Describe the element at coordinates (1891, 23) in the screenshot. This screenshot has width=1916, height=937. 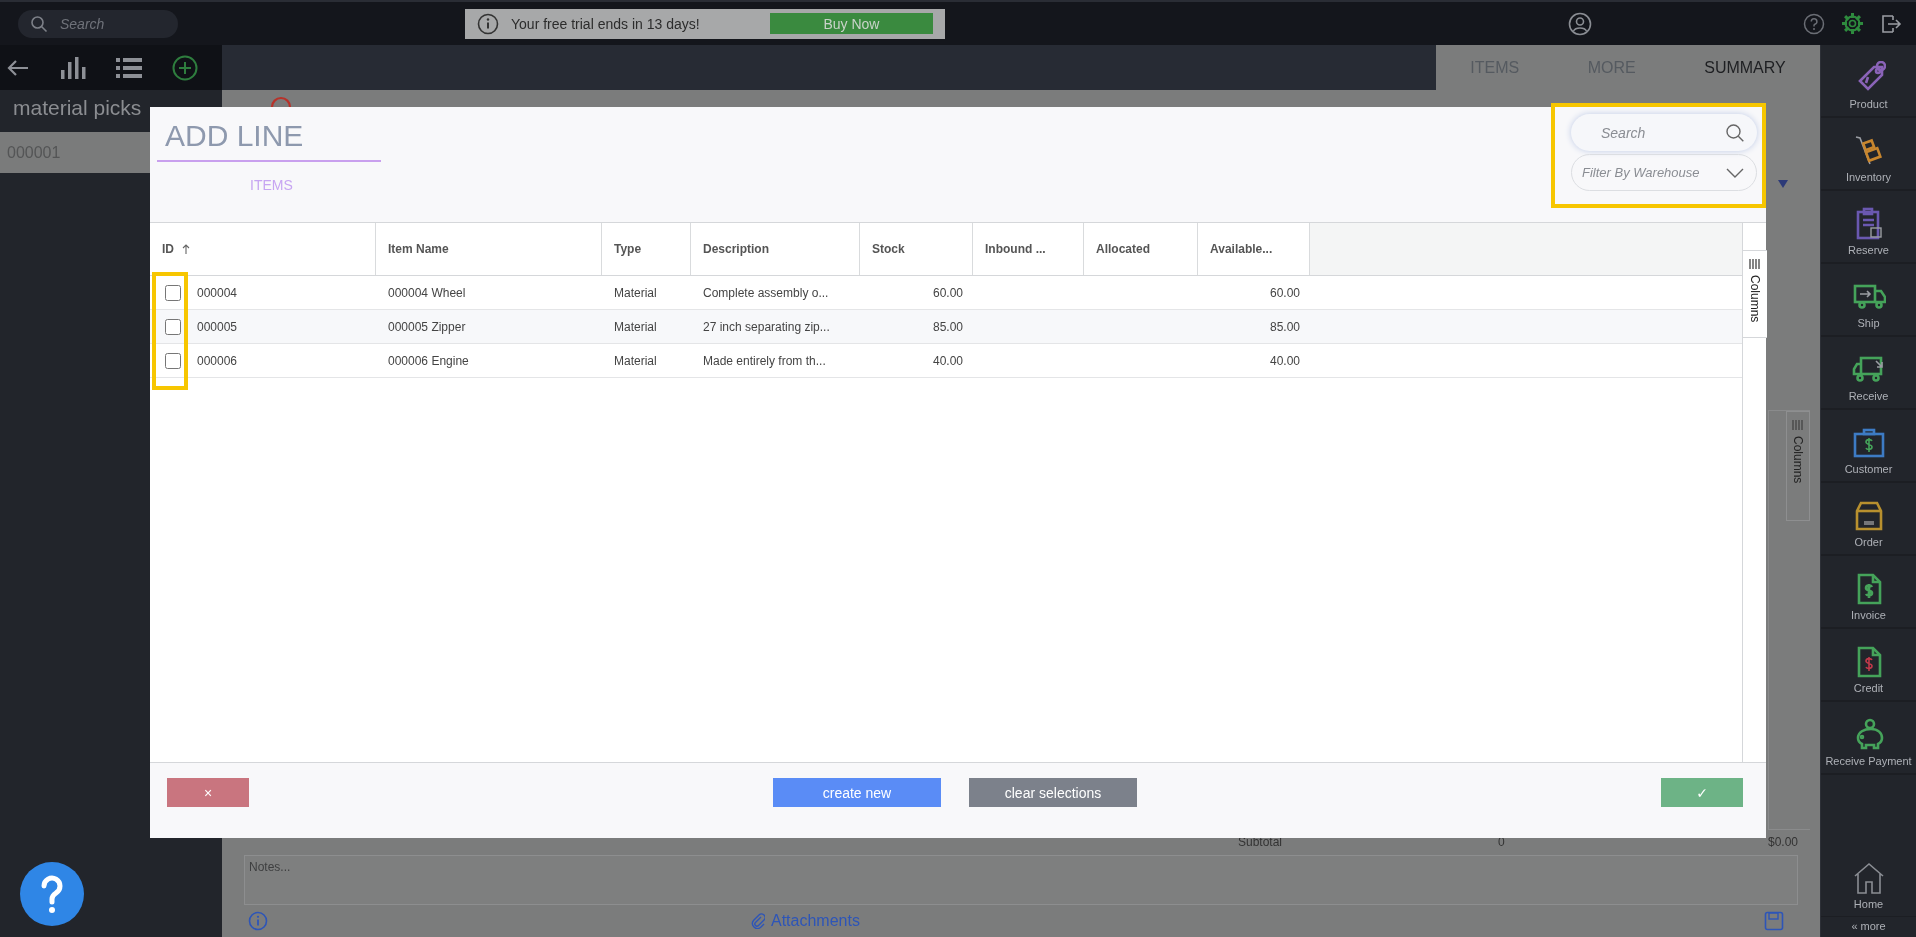
I see `exit-icon` at that location.